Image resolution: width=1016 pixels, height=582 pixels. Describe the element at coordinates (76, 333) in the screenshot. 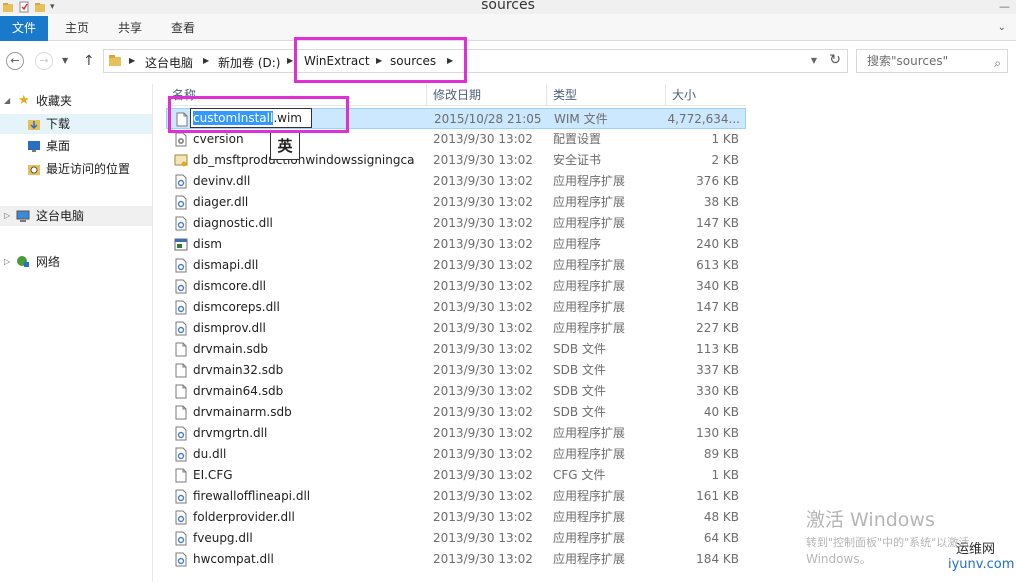

I see `navigation-pane: ◢ ★ 收藏夹 下载 桌面 最近访问的位置 ▷ 这台电脑 ▷ 网络` at that location.